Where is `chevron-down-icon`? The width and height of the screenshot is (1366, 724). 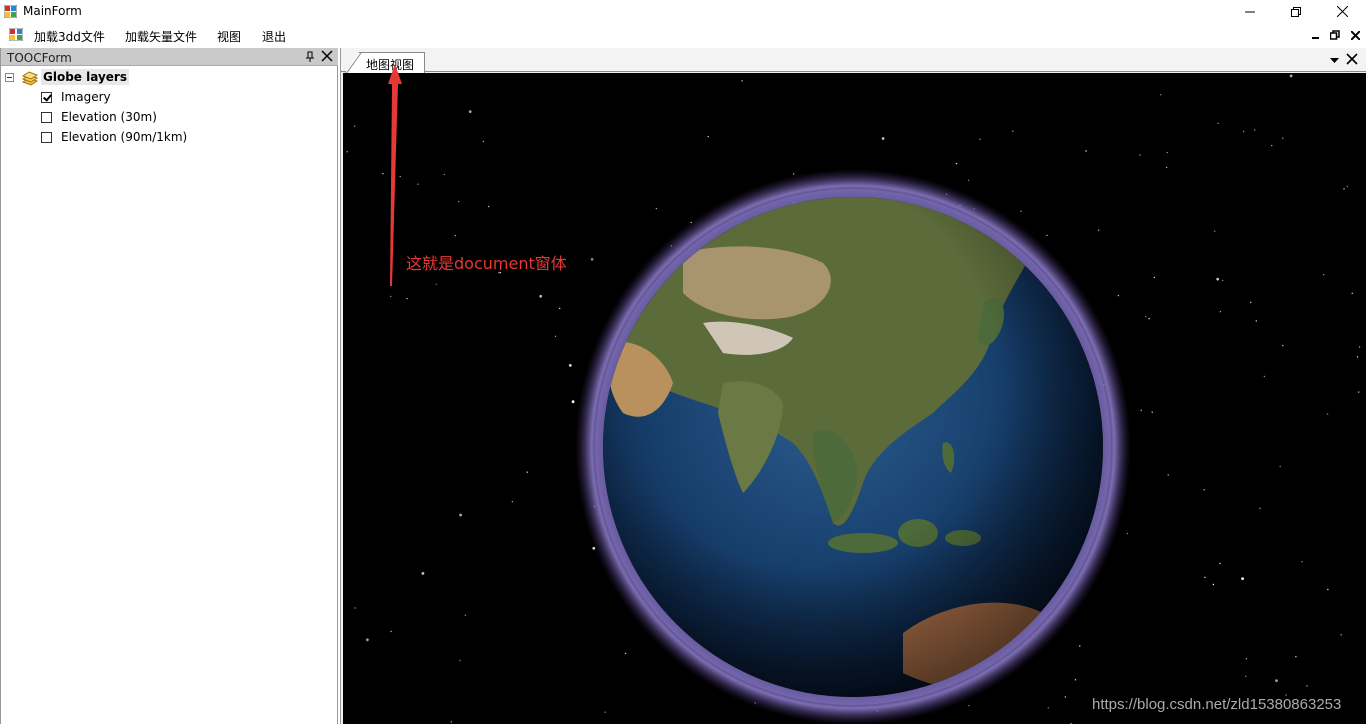 chevron-down-icon is located at coordinates (1334, 60).